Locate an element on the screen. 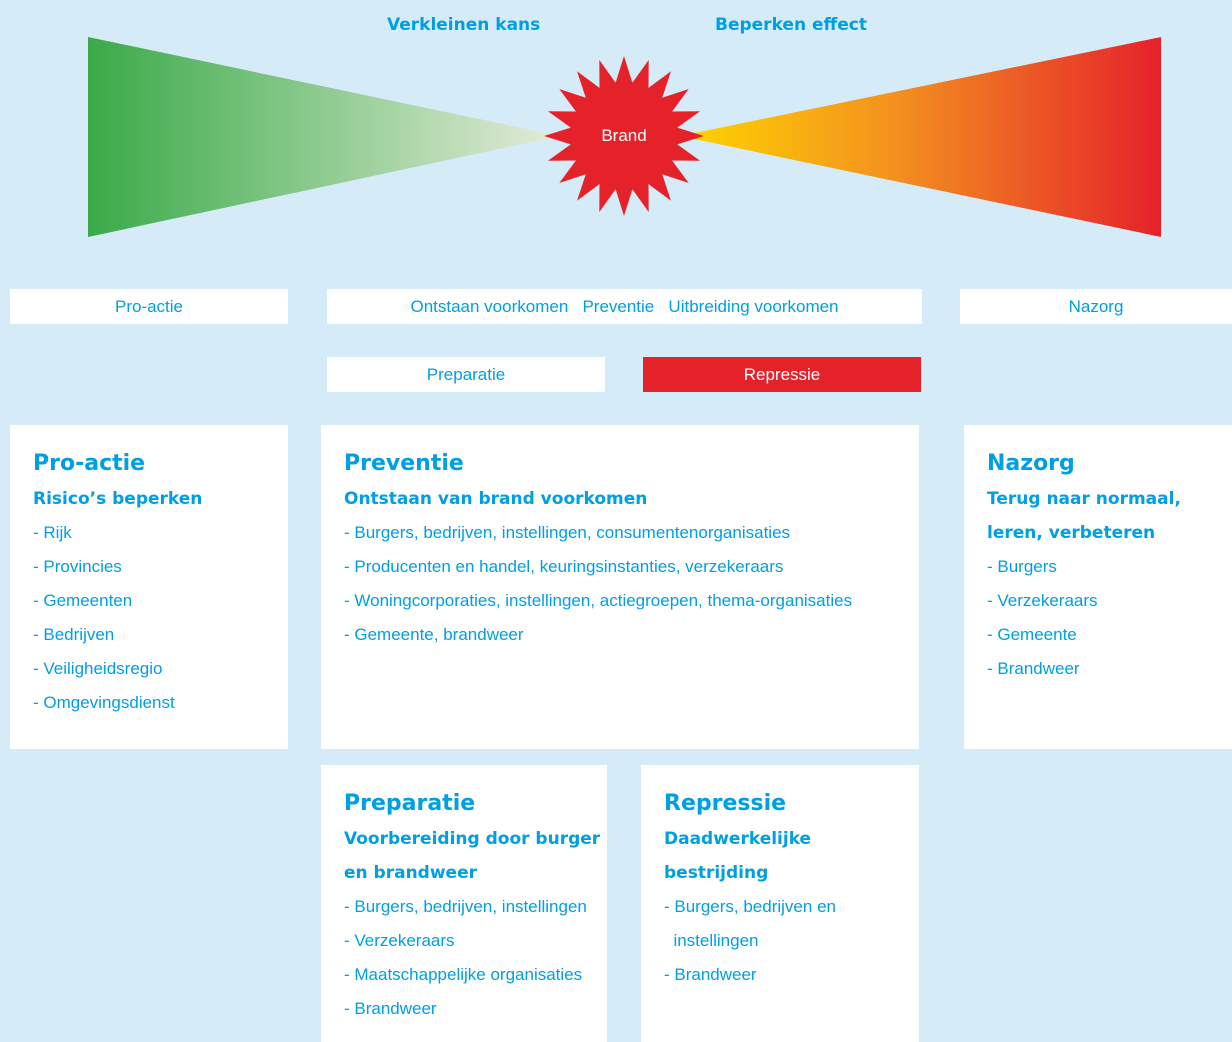 This screenshot has width=1232, height=1042. card-subtitle: Daadwerkelijke bestrijding is located at coordinates (791, 856).